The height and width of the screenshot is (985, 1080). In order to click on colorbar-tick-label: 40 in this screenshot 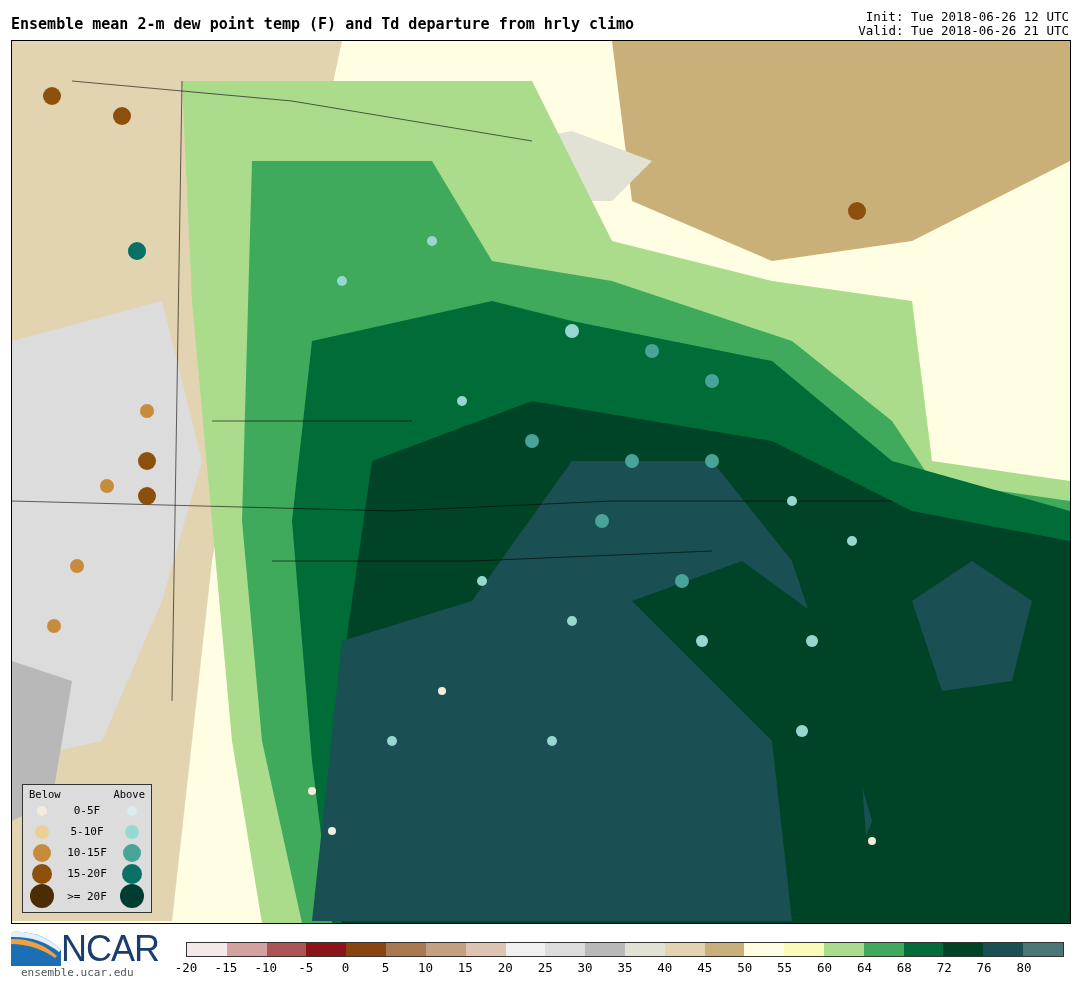, I will do `click(665, 967)`.